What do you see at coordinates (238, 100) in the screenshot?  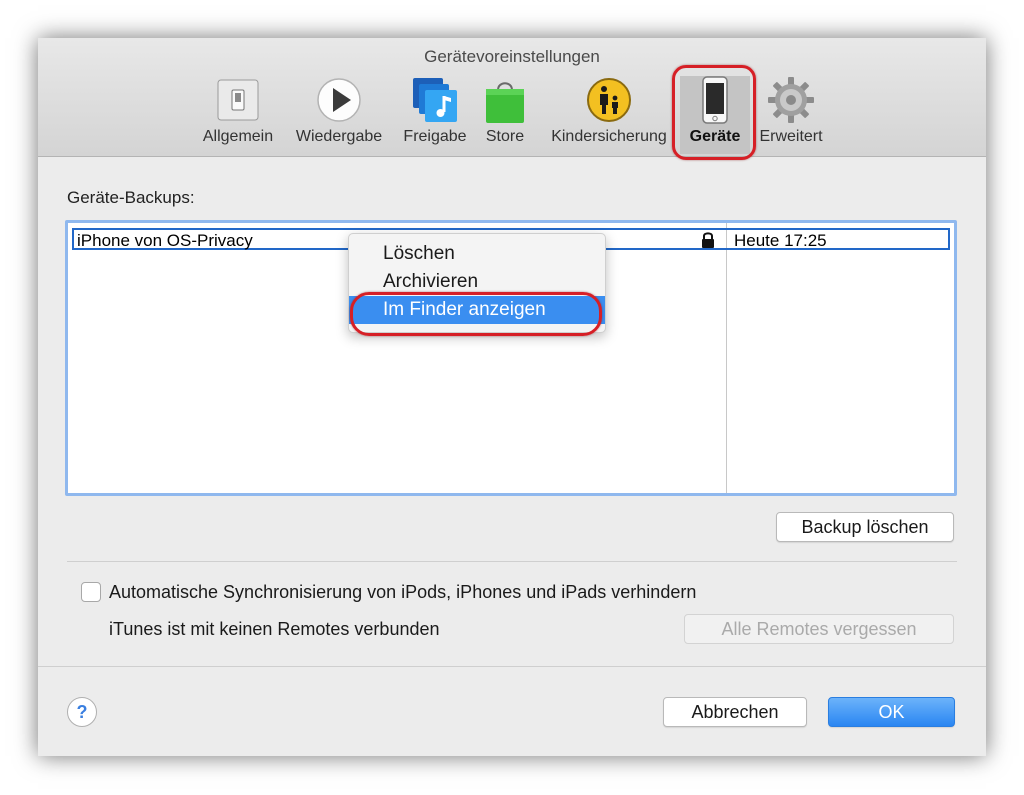 I see `switch-icon` at bounding box center [238, 100].